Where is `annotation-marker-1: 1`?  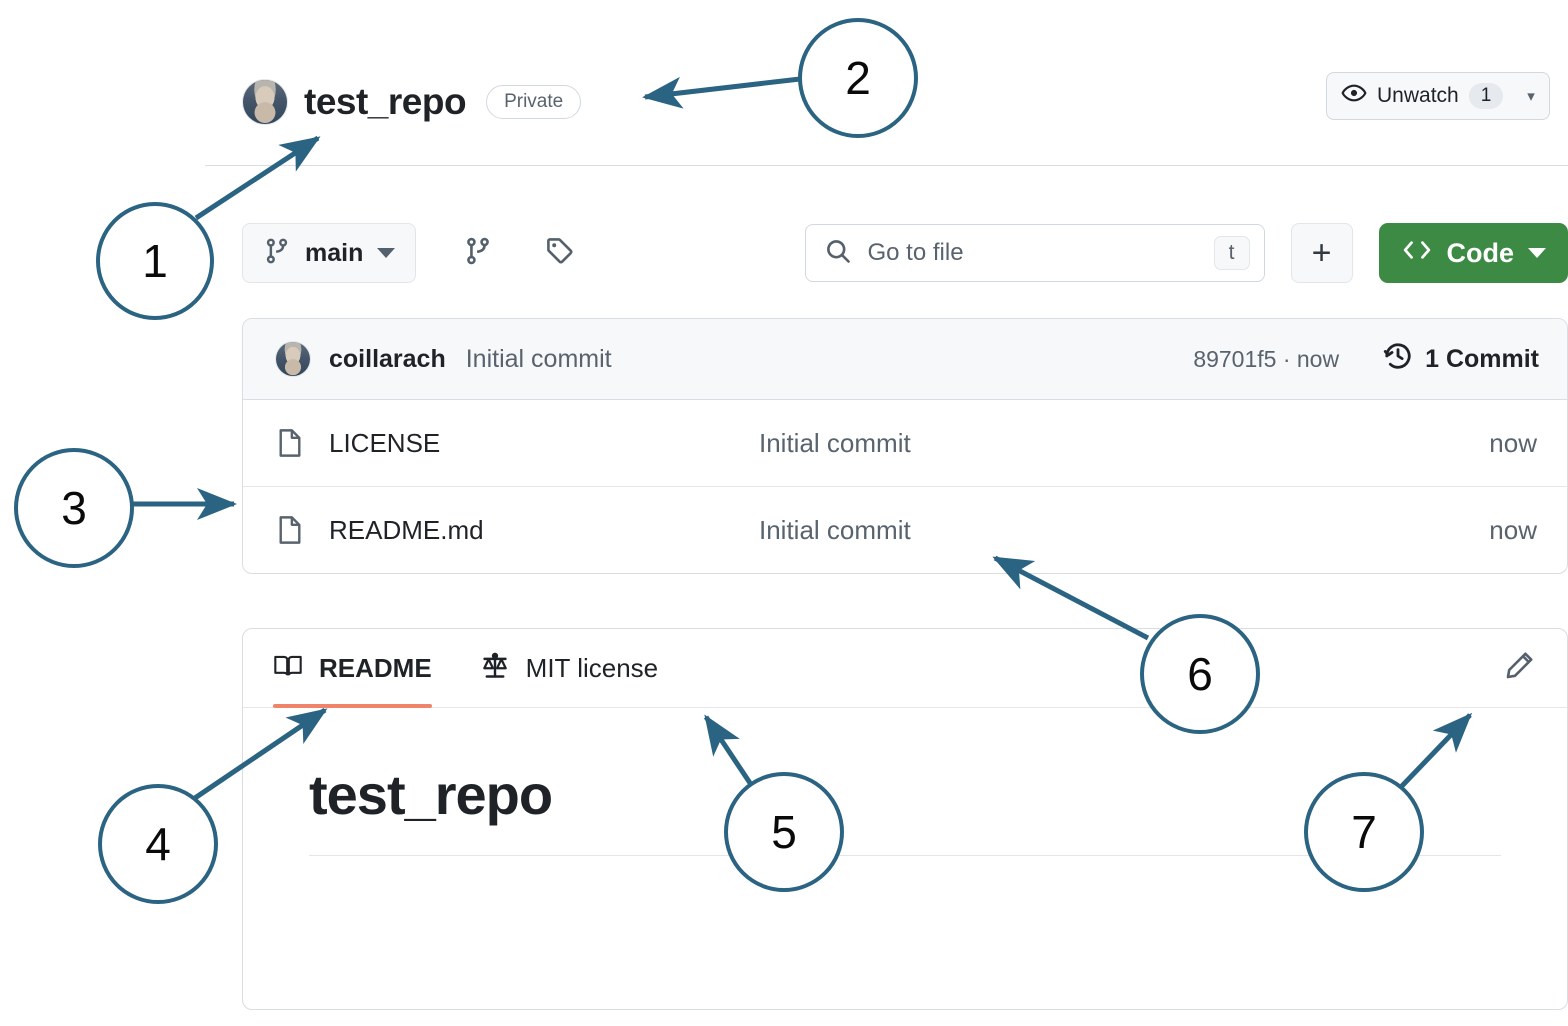 annotation-marker-1: 1 is located at coordinates (155, 261).